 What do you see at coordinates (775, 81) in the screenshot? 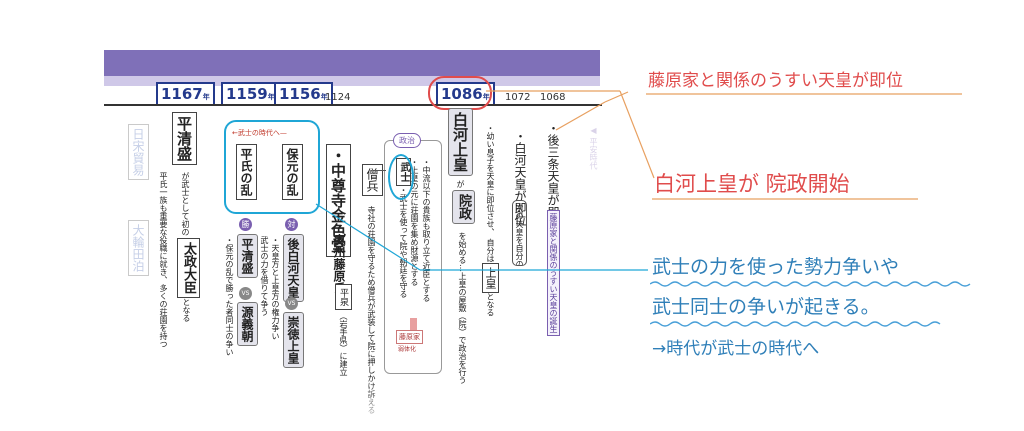
I see `note-1: 藤原家と関係のうすい天皇が即位` at bounding box center [775, 81].